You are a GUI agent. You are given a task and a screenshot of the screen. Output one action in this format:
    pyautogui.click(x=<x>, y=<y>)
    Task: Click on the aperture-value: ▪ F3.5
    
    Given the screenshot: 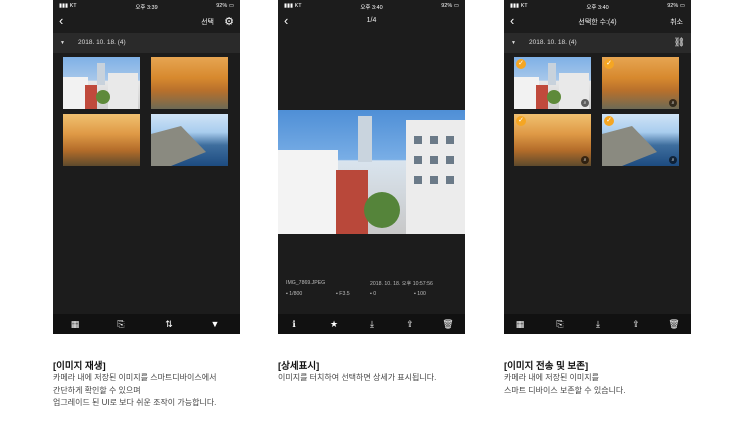 What is the action you would take?
    pyautogui.click(x=343, y=294)
    